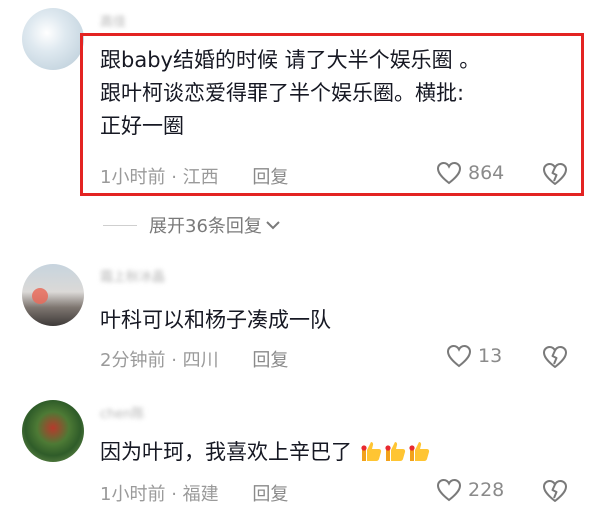 Image resolution: width=600 pixels, height=506 pixels. Describe the element at coordinates (113, 23) in the screenshot. I see `username: 高佳` at that location.